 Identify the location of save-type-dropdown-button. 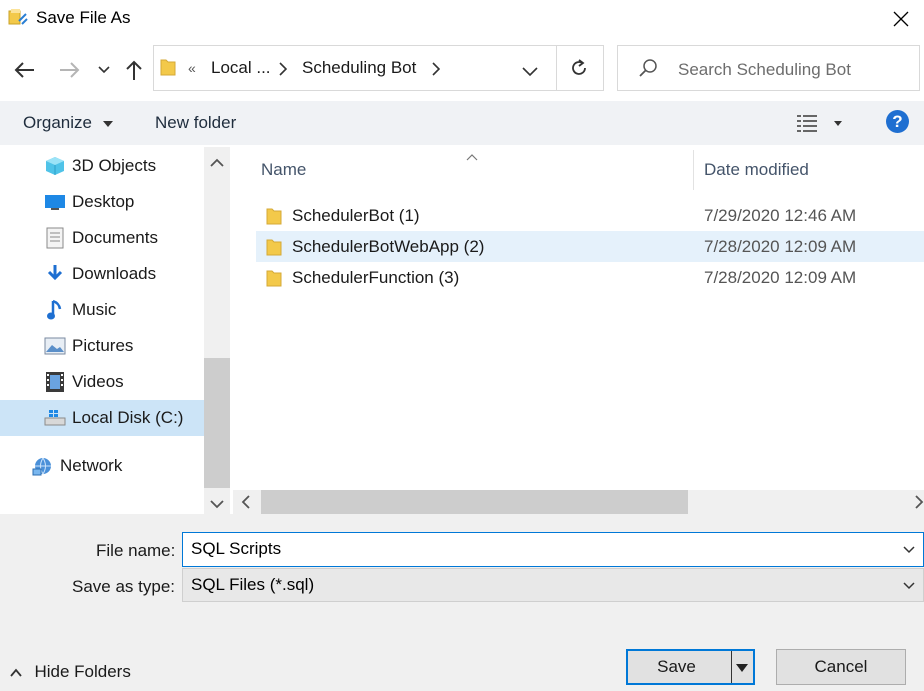
(909, 586).